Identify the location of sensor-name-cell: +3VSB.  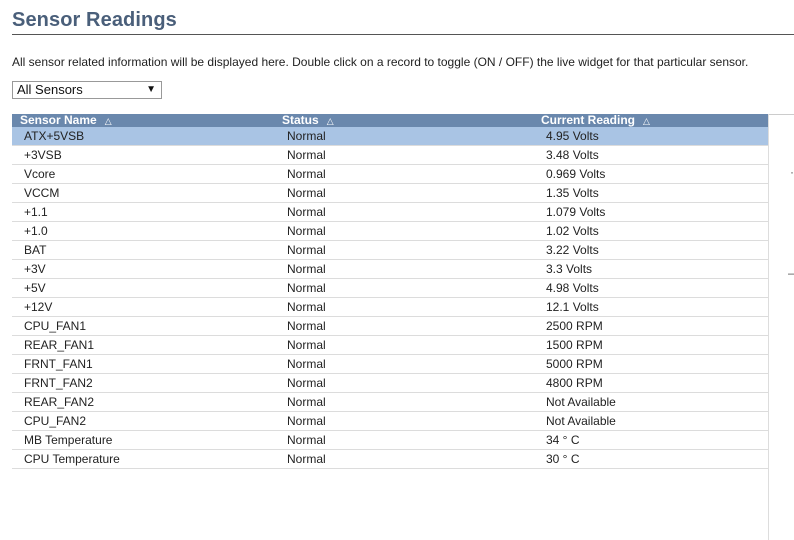
(43, 155).